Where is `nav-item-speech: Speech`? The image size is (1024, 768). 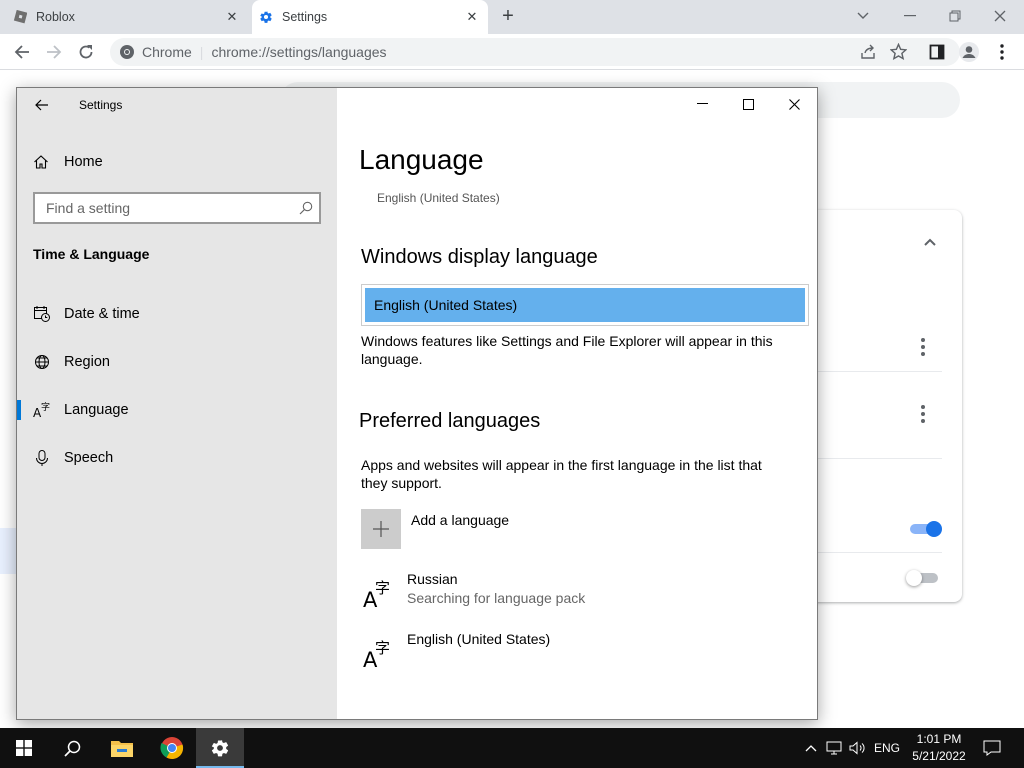
nav-item-speech: Speech is located at coordinates (177, 458).